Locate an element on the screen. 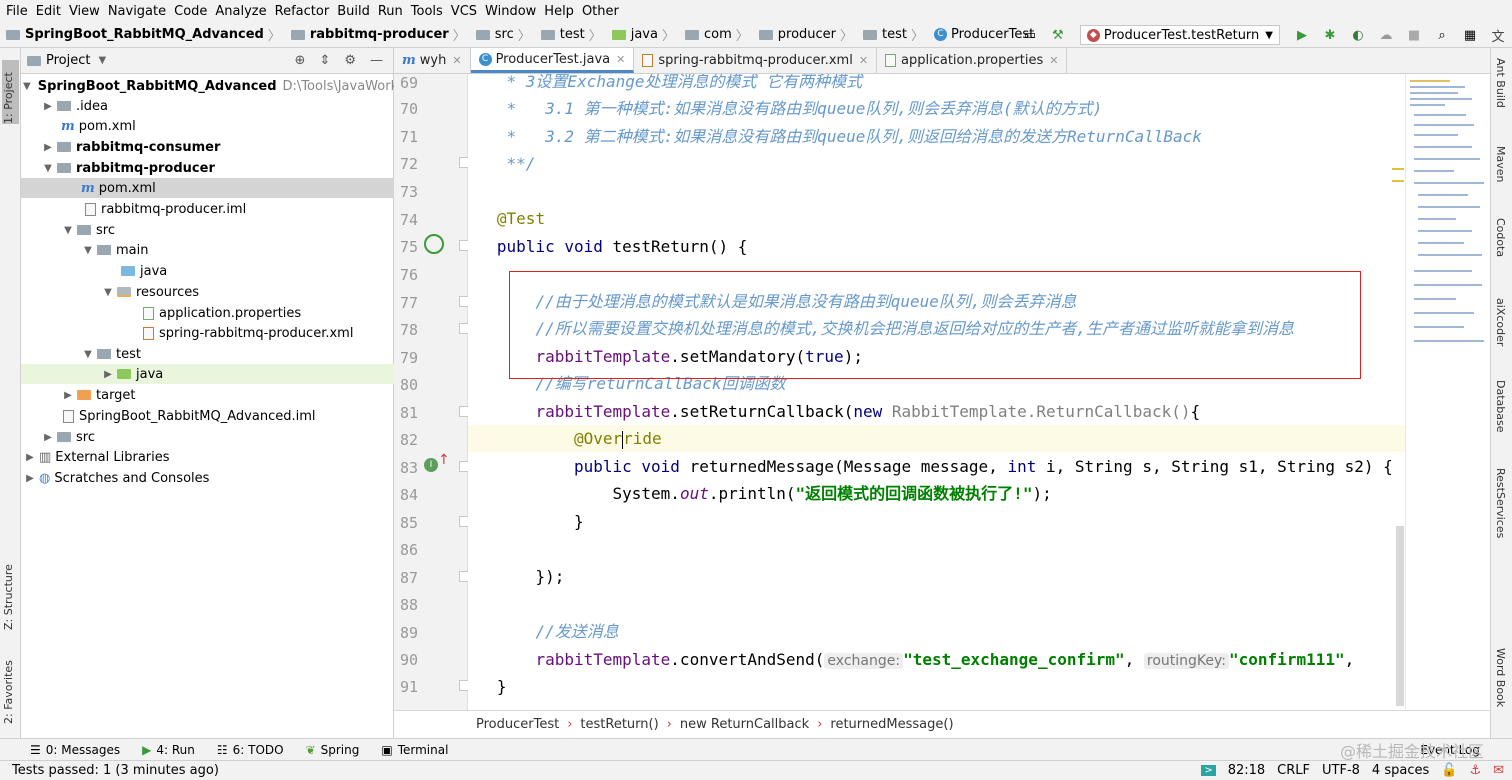 This screenshot has width=1512, height=780. translate-icon: 文 is located at coordinates (1498, 36).